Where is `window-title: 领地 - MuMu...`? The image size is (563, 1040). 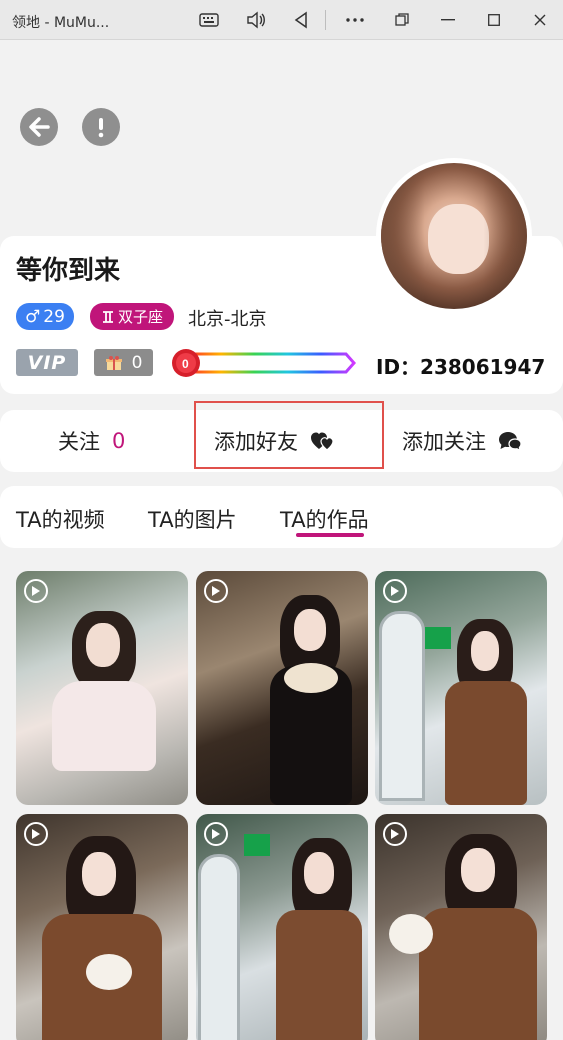 window-title: 领地 - MuMu... is located at coordinates (61, 23).